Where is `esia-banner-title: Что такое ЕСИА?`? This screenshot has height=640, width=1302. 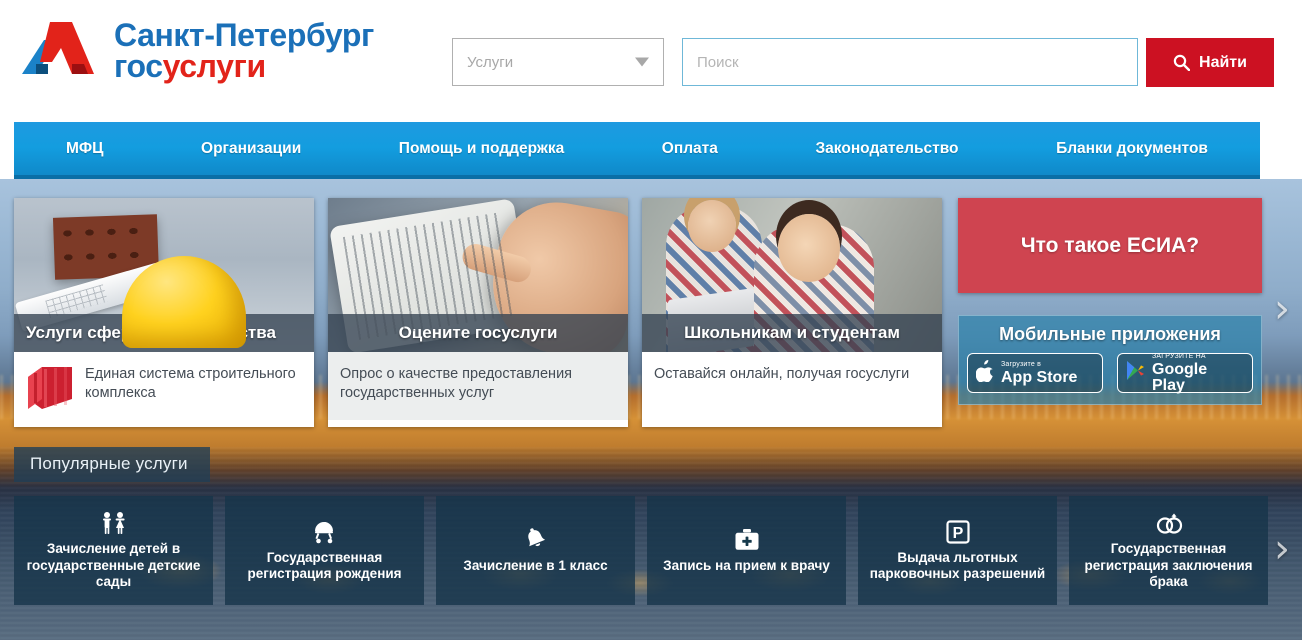
esia-banner-title: Что такое ЕСИА? is located at coordinates (1110, 245).